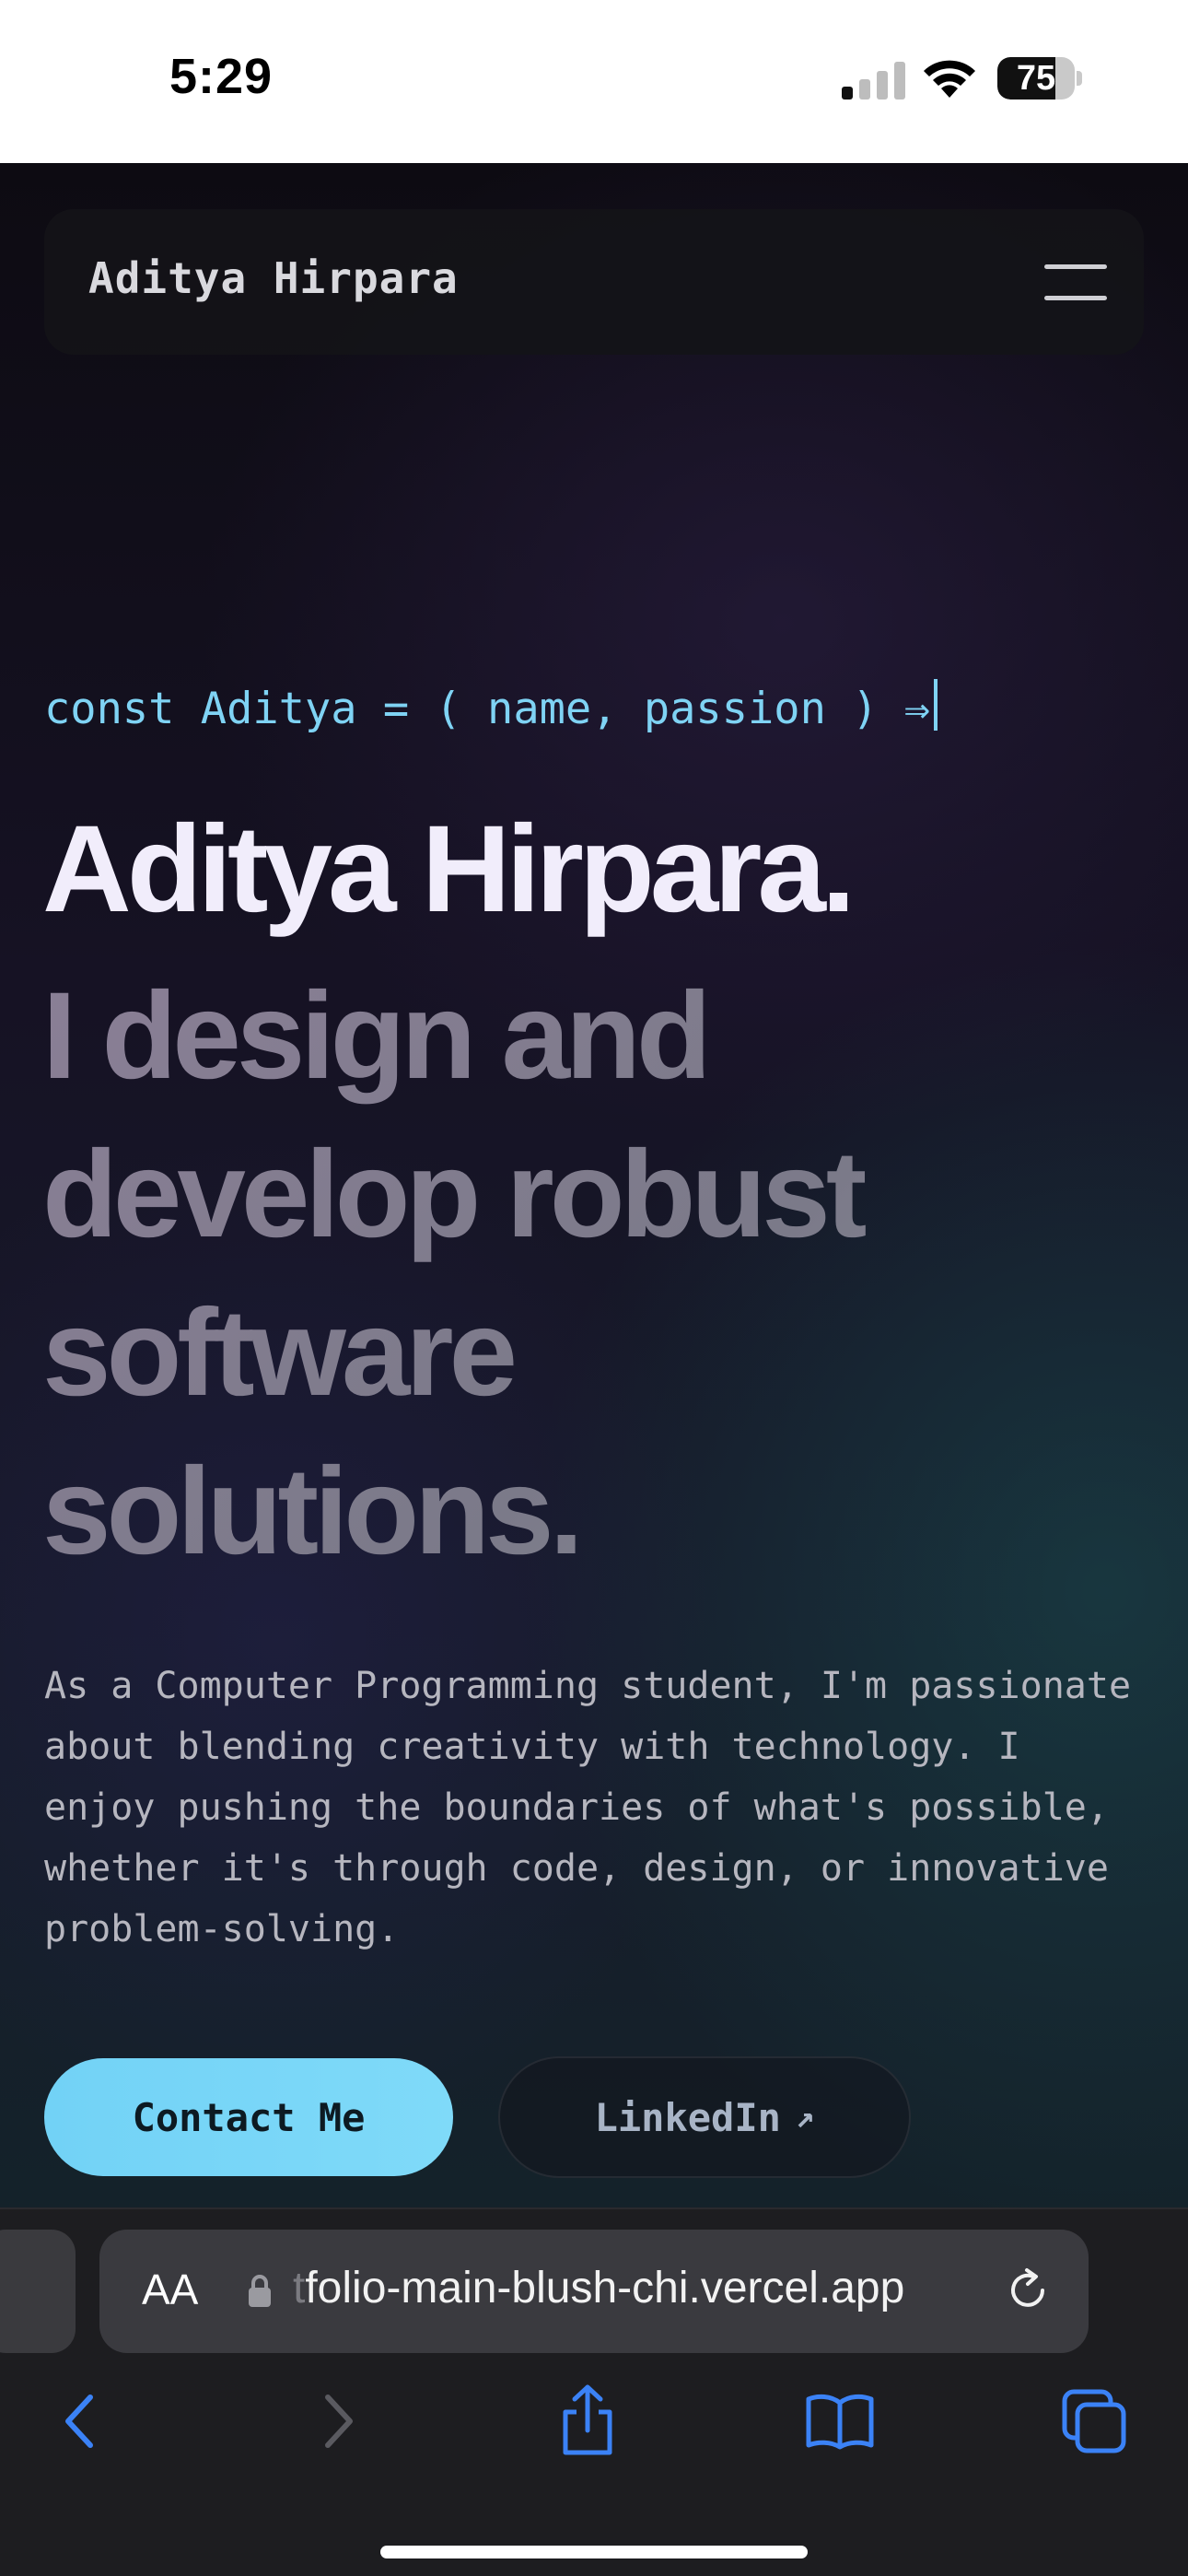 This screenshot has height=2576, width=1188. I want to click on linkedin-label: LinkedIn, so click(688, 2117).